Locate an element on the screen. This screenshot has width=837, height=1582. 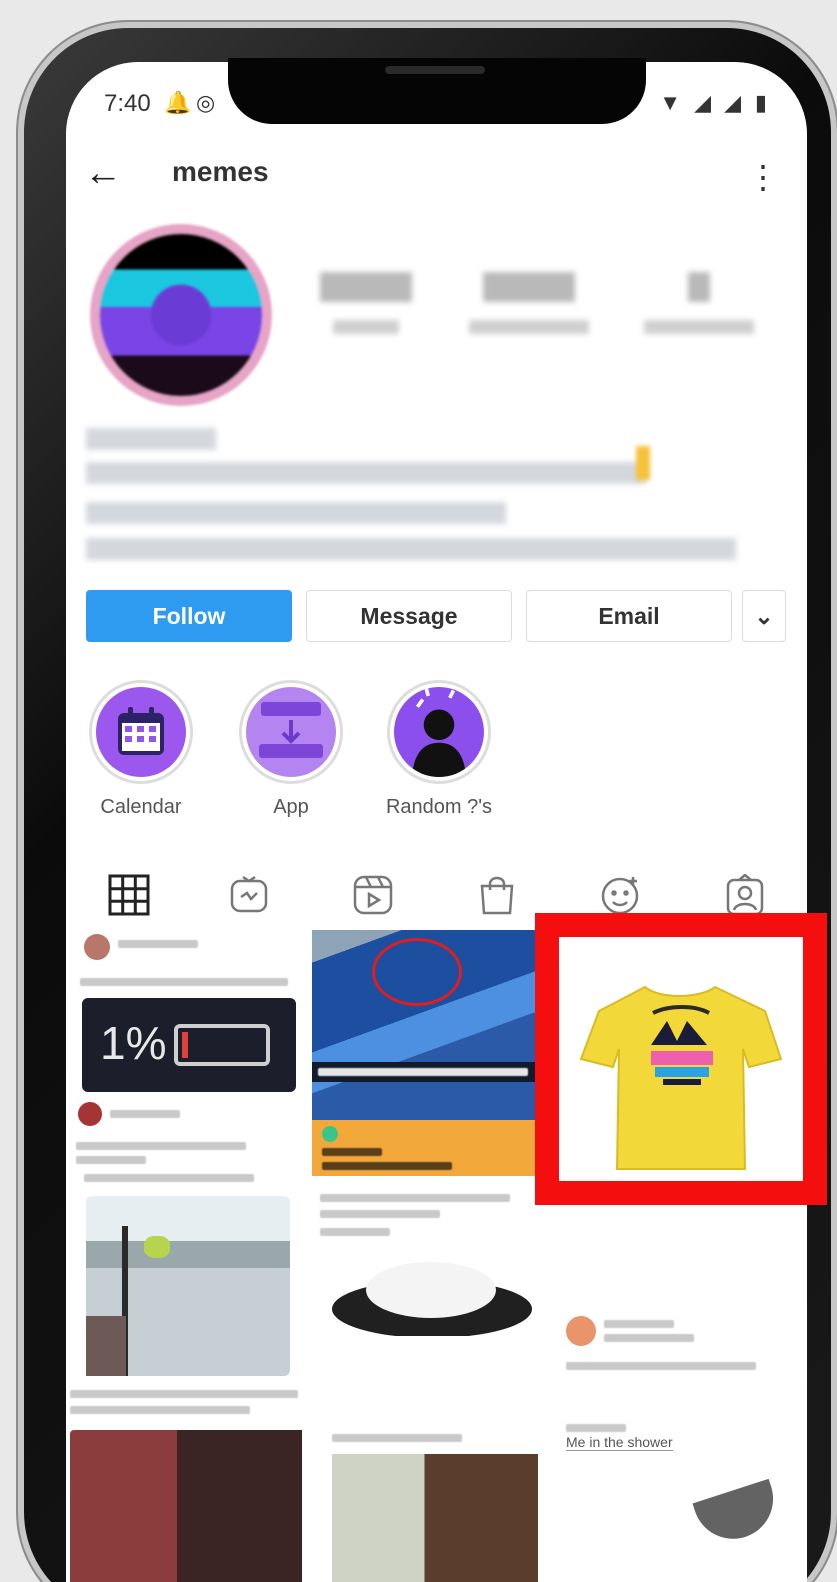
highlight-label: Random ?'s is located at coordinates (439, 807).